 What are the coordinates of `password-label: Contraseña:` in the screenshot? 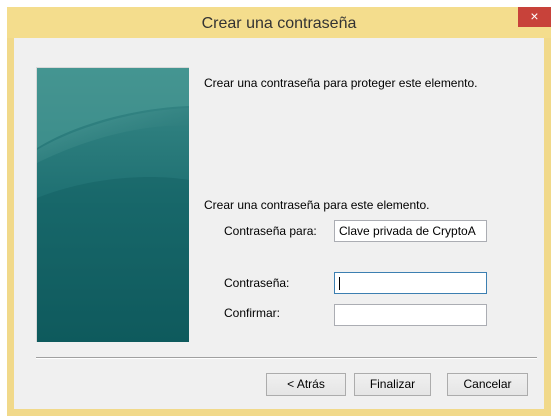 It's located at (257, 283).